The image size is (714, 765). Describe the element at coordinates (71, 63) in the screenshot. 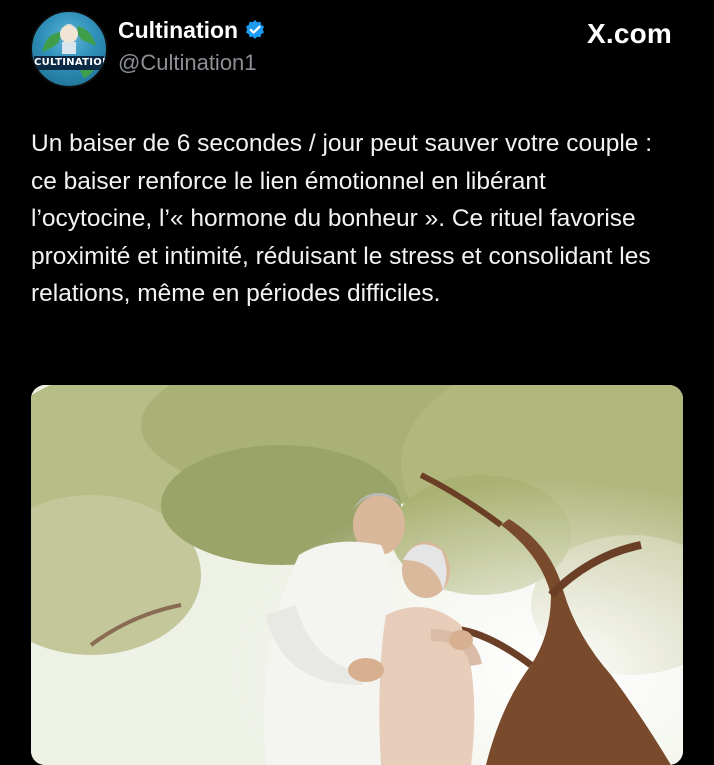

I see `avatar-label: CULTINATION` at that location.